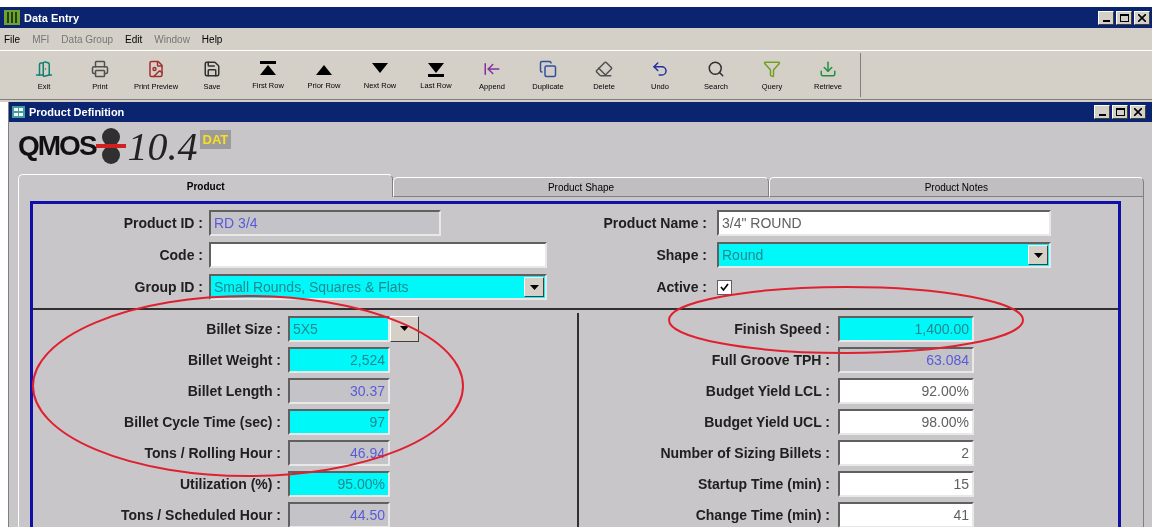 The height and width of the screenshot is (527, 1152). I want to click on field-label: Code :, so click(180, 255).